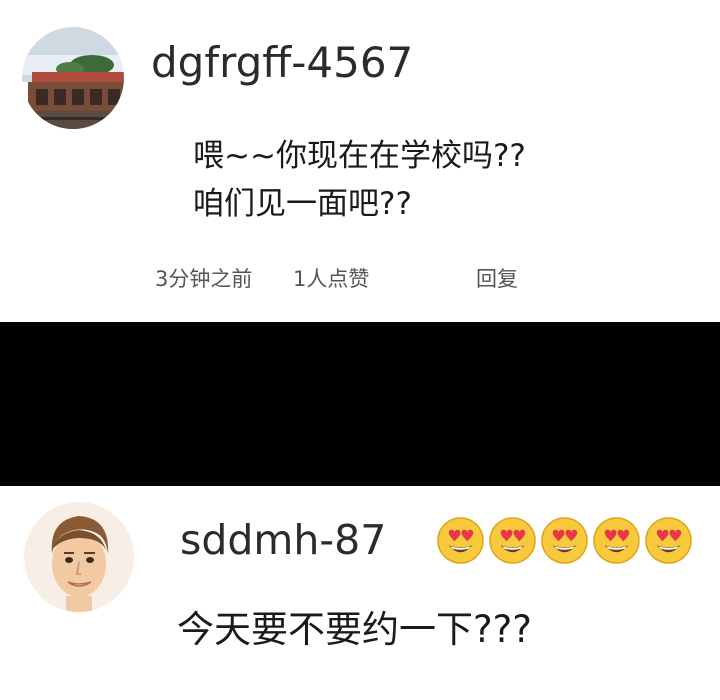 This screenshot has height=700, width=720. What do you see at coordinates (283, 540) in the screenshot?
I see `username-2: sddmh-87` at bounding box center [283, 540].